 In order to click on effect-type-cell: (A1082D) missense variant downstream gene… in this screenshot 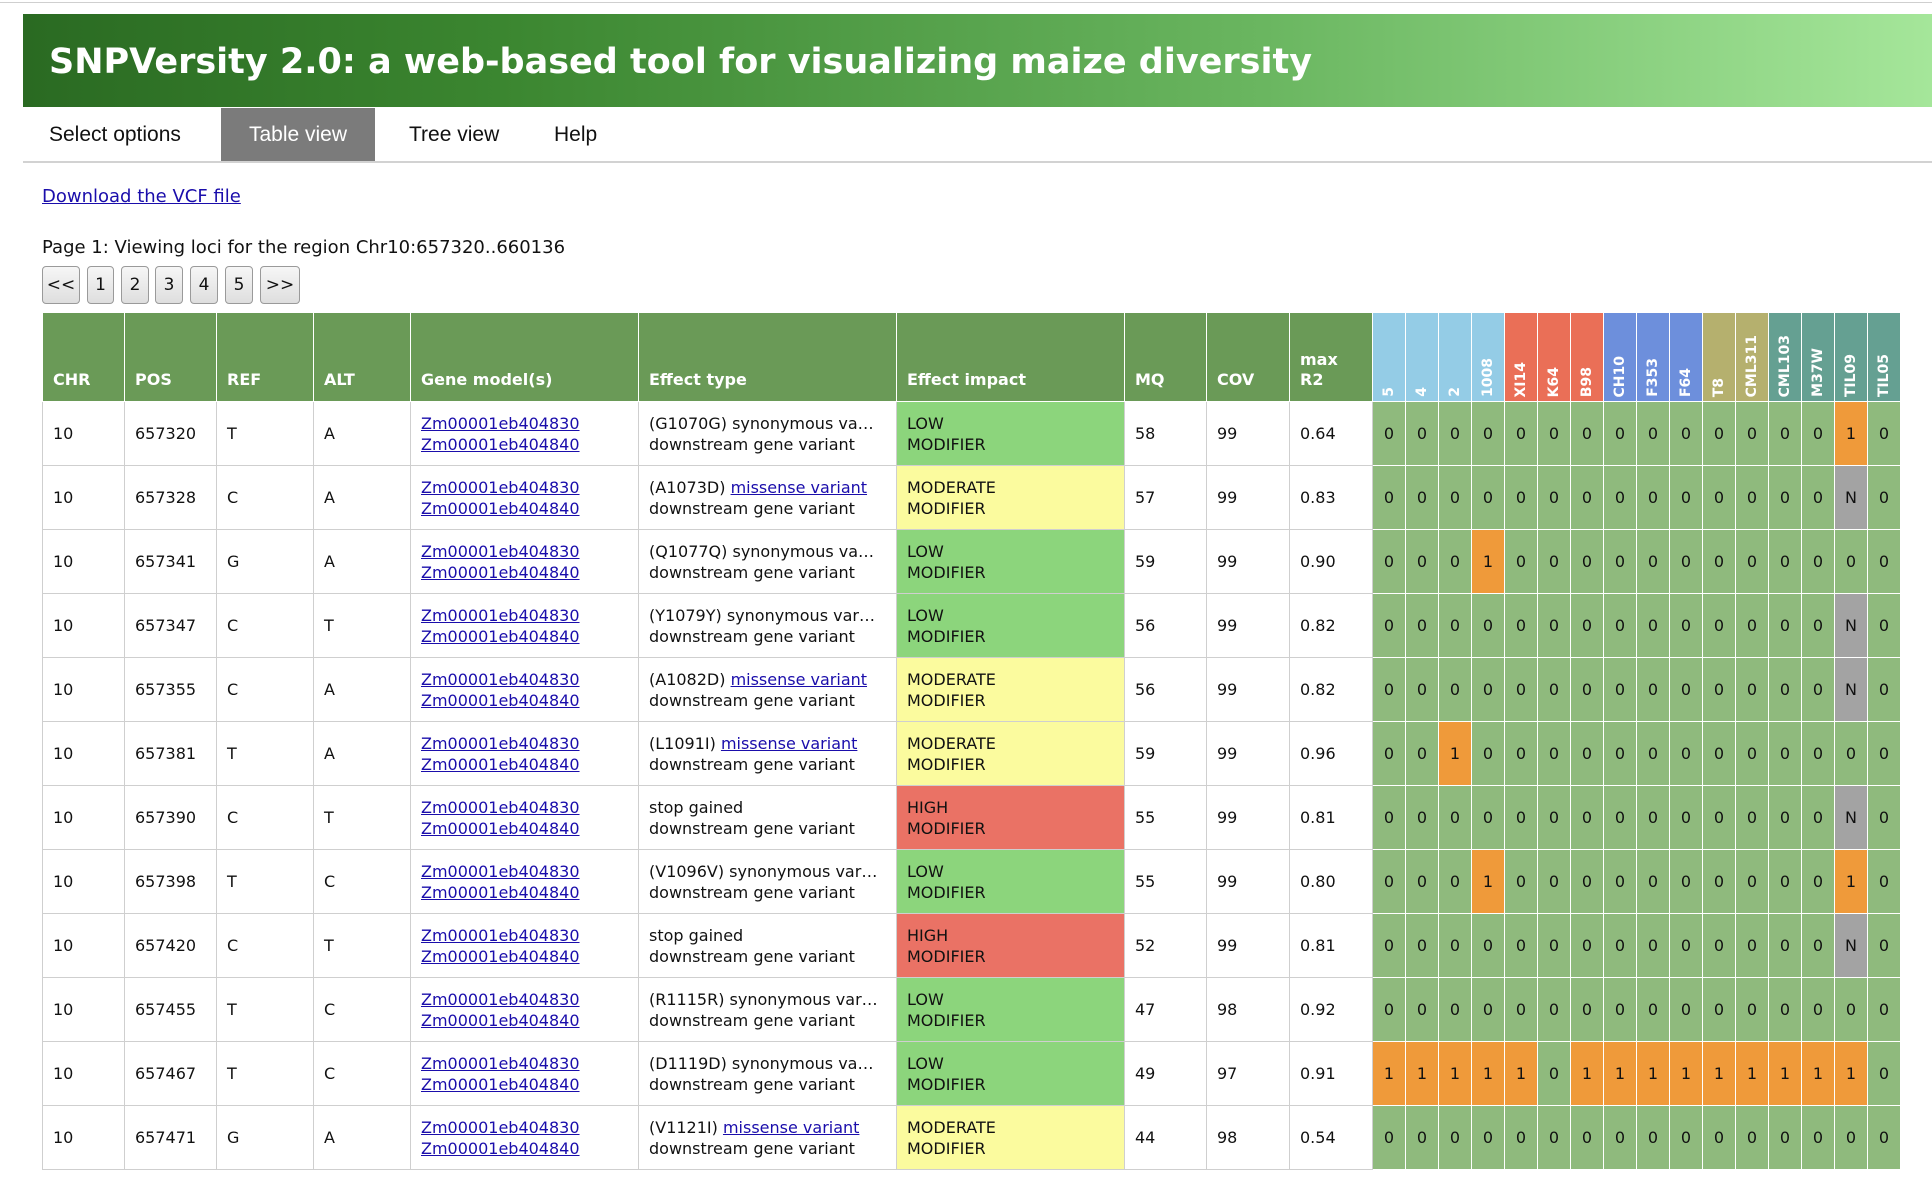, I will do `click(767, 689)`.